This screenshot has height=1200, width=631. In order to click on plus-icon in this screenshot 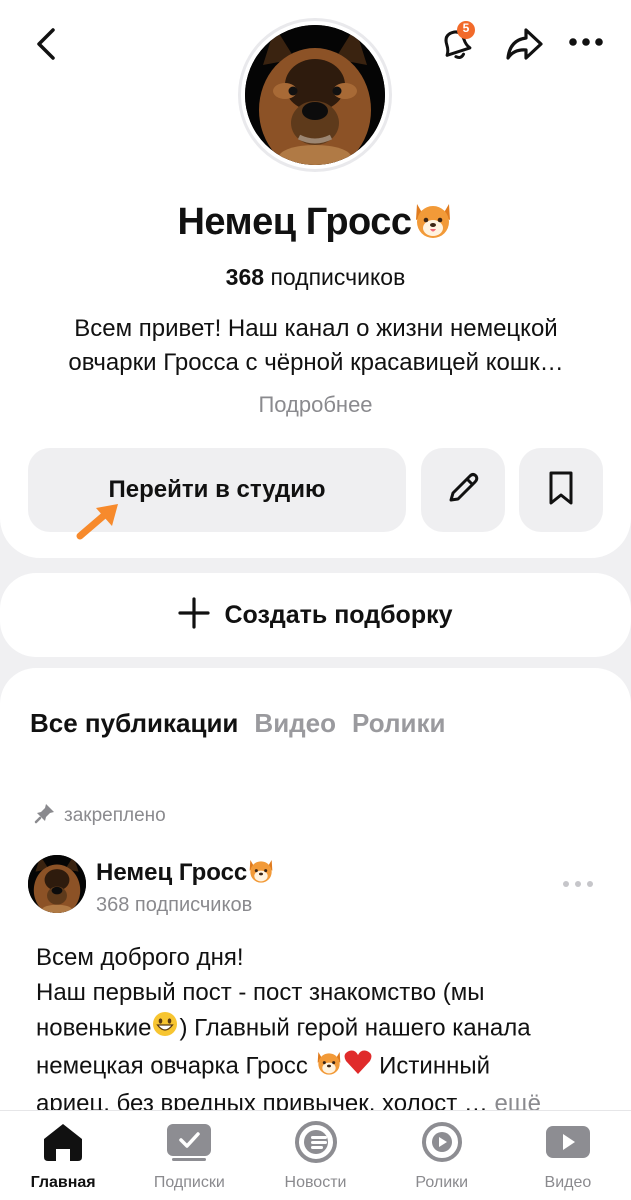, I will do `click(194, 615)`.